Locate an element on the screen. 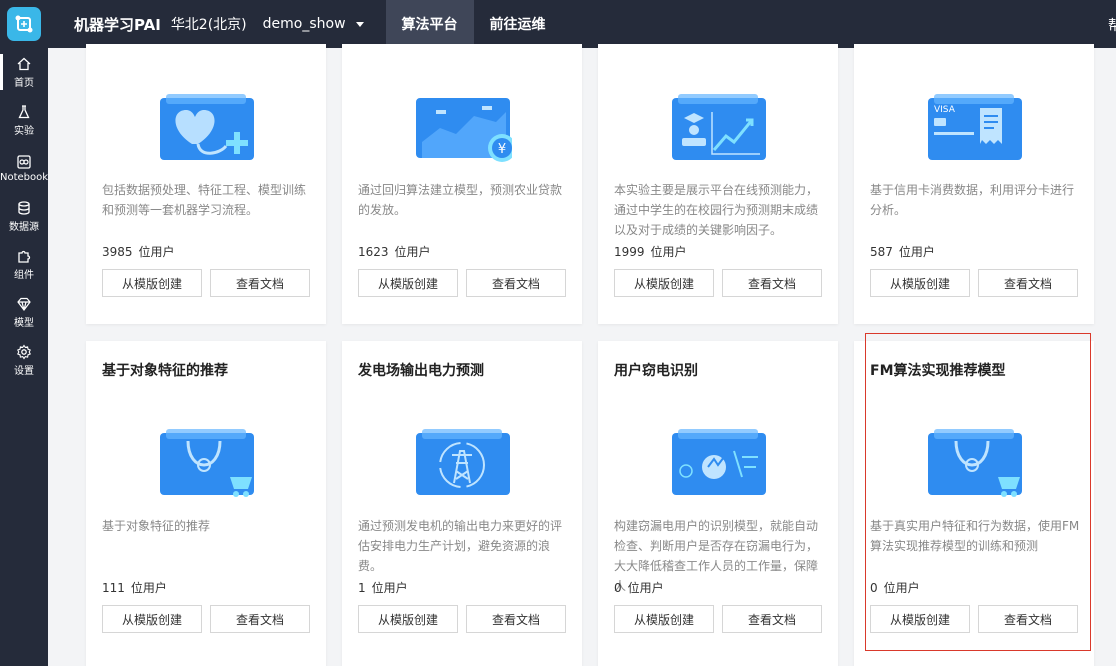 This screenshot has width=1116, height=666. sidebar-item-label: 模型 is located at coordinates (24, 323).